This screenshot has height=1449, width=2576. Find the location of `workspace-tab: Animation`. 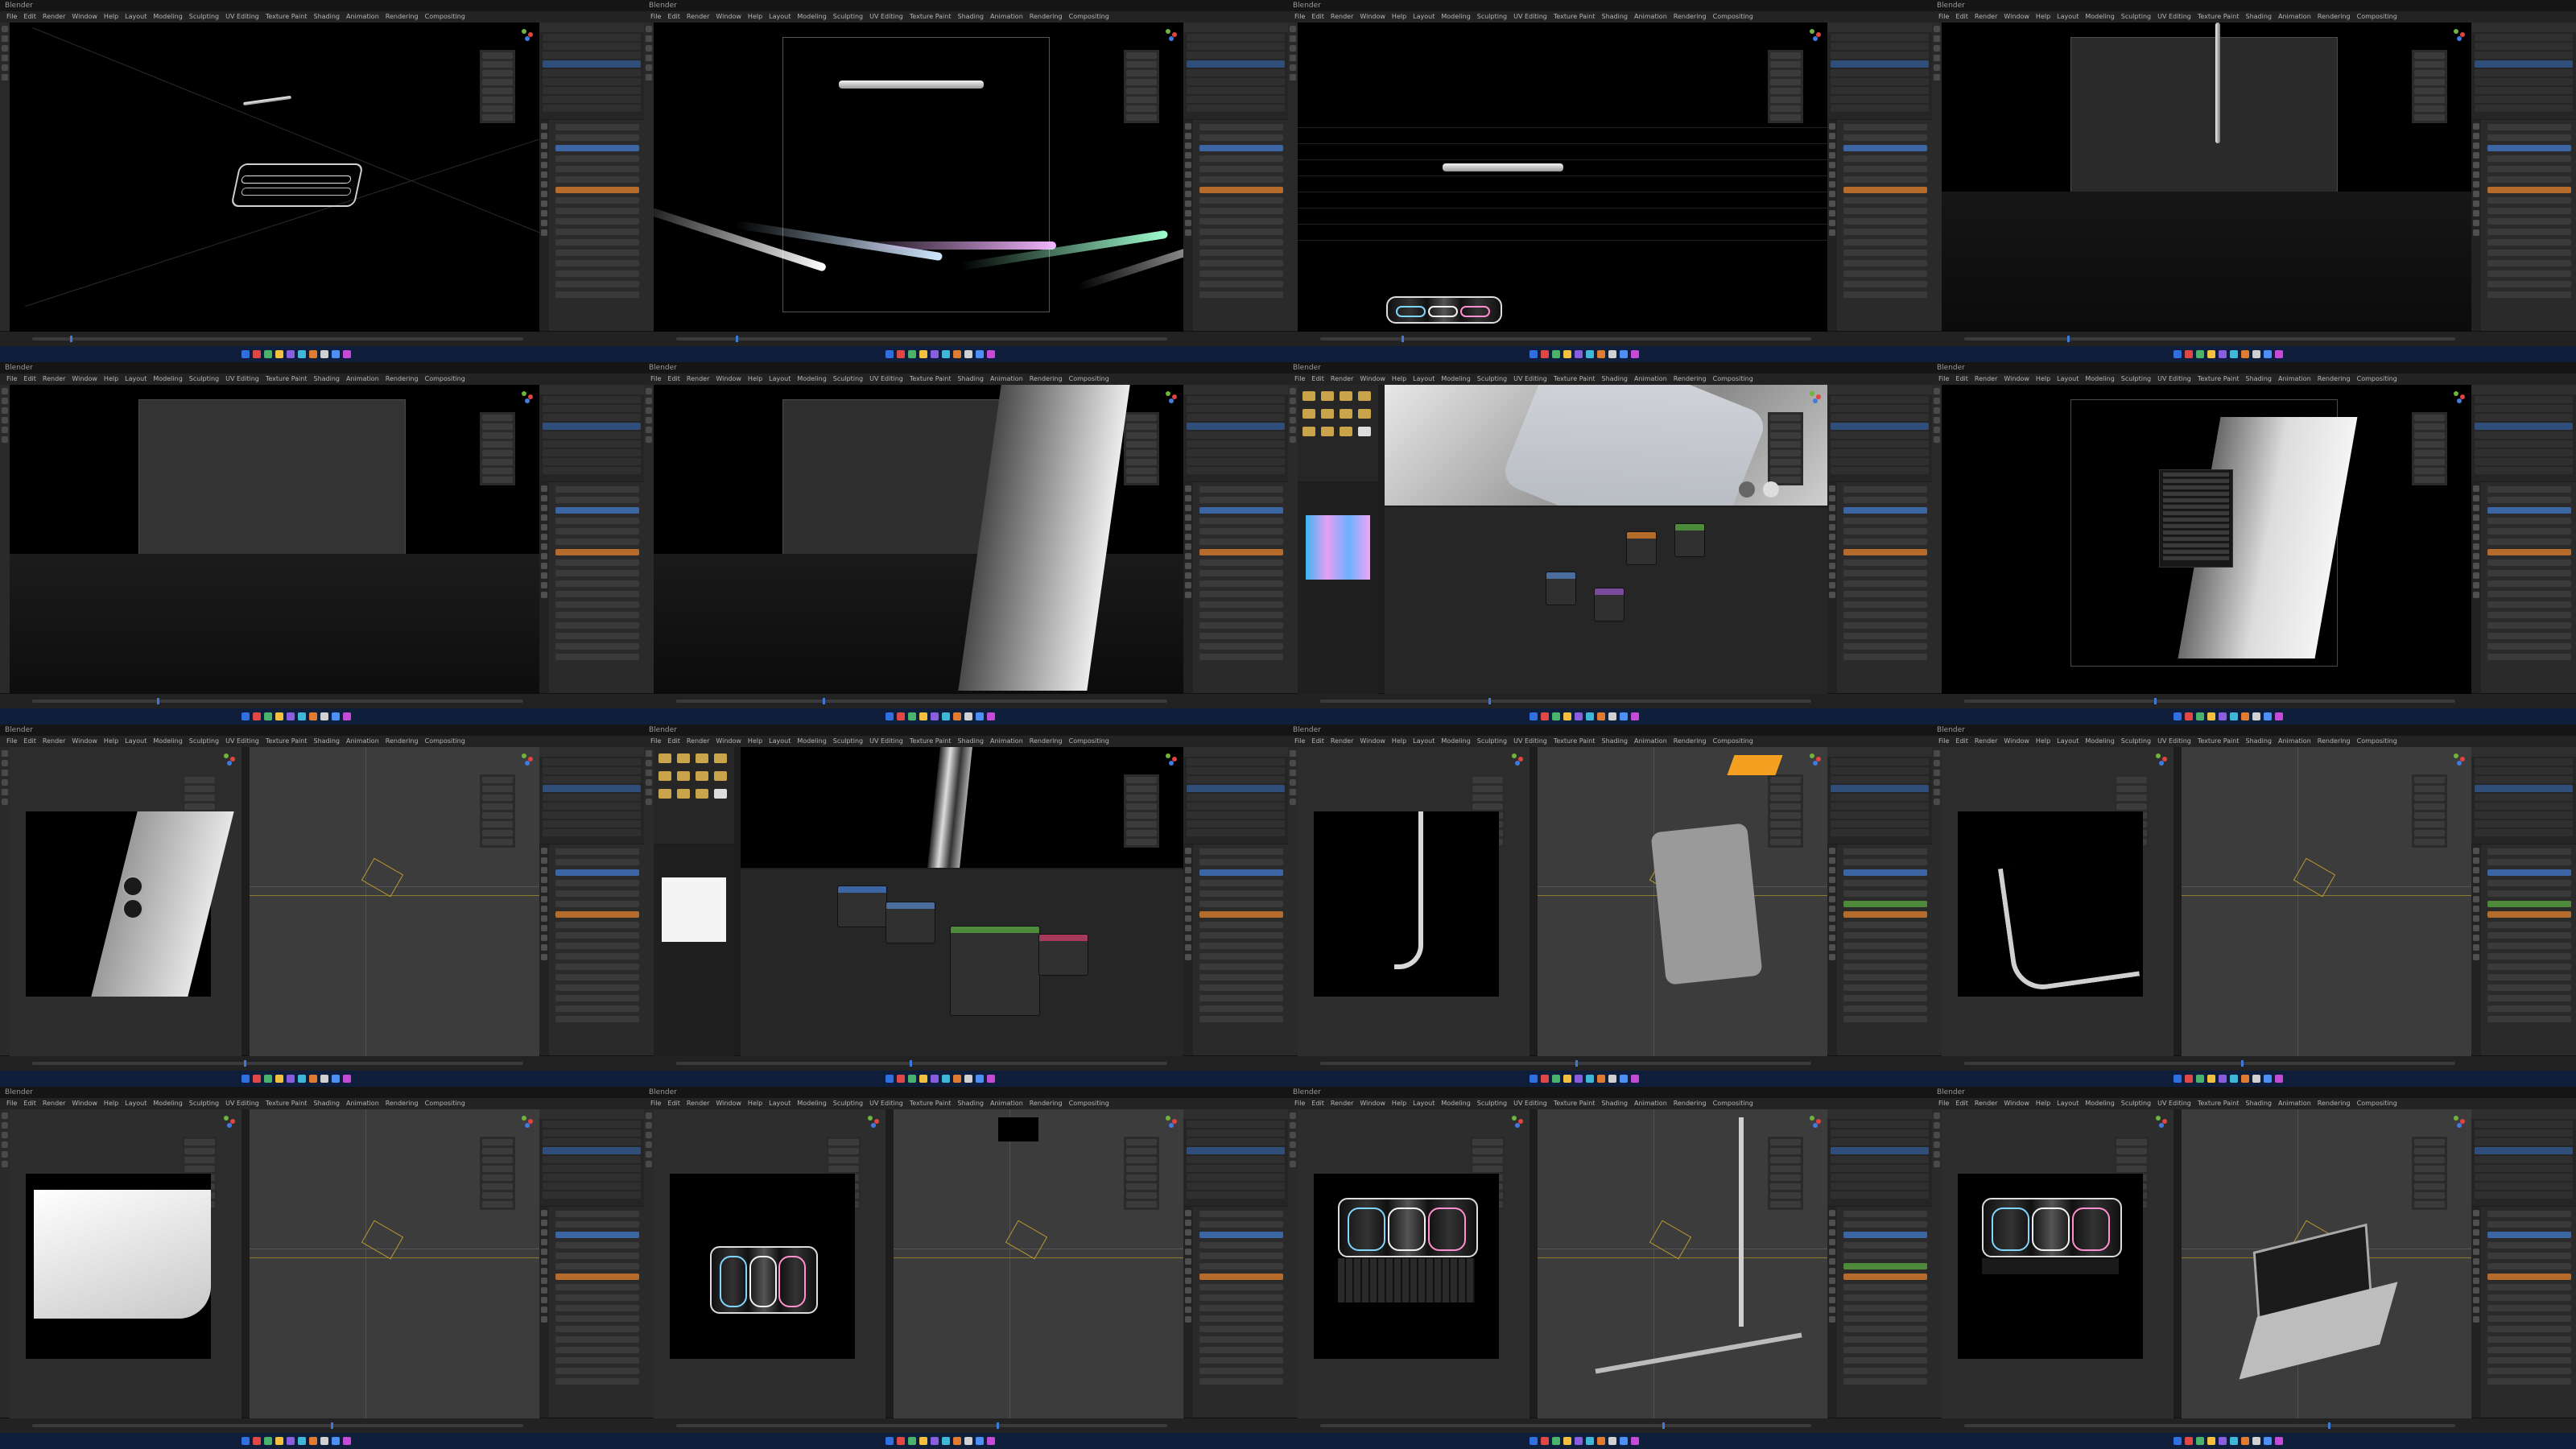

workspace-tab: Animation is located at coordinates (1007, 378).